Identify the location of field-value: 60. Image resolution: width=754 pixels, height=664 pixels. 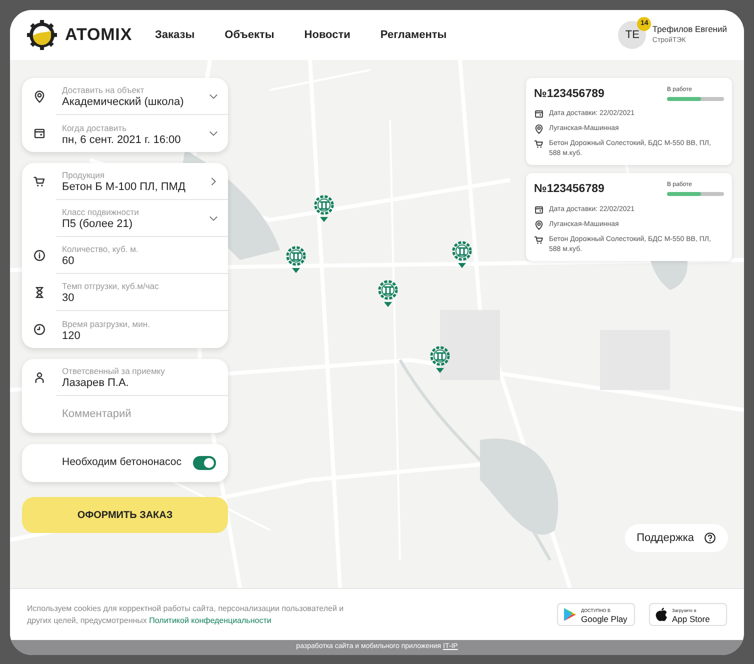
(69, 261).